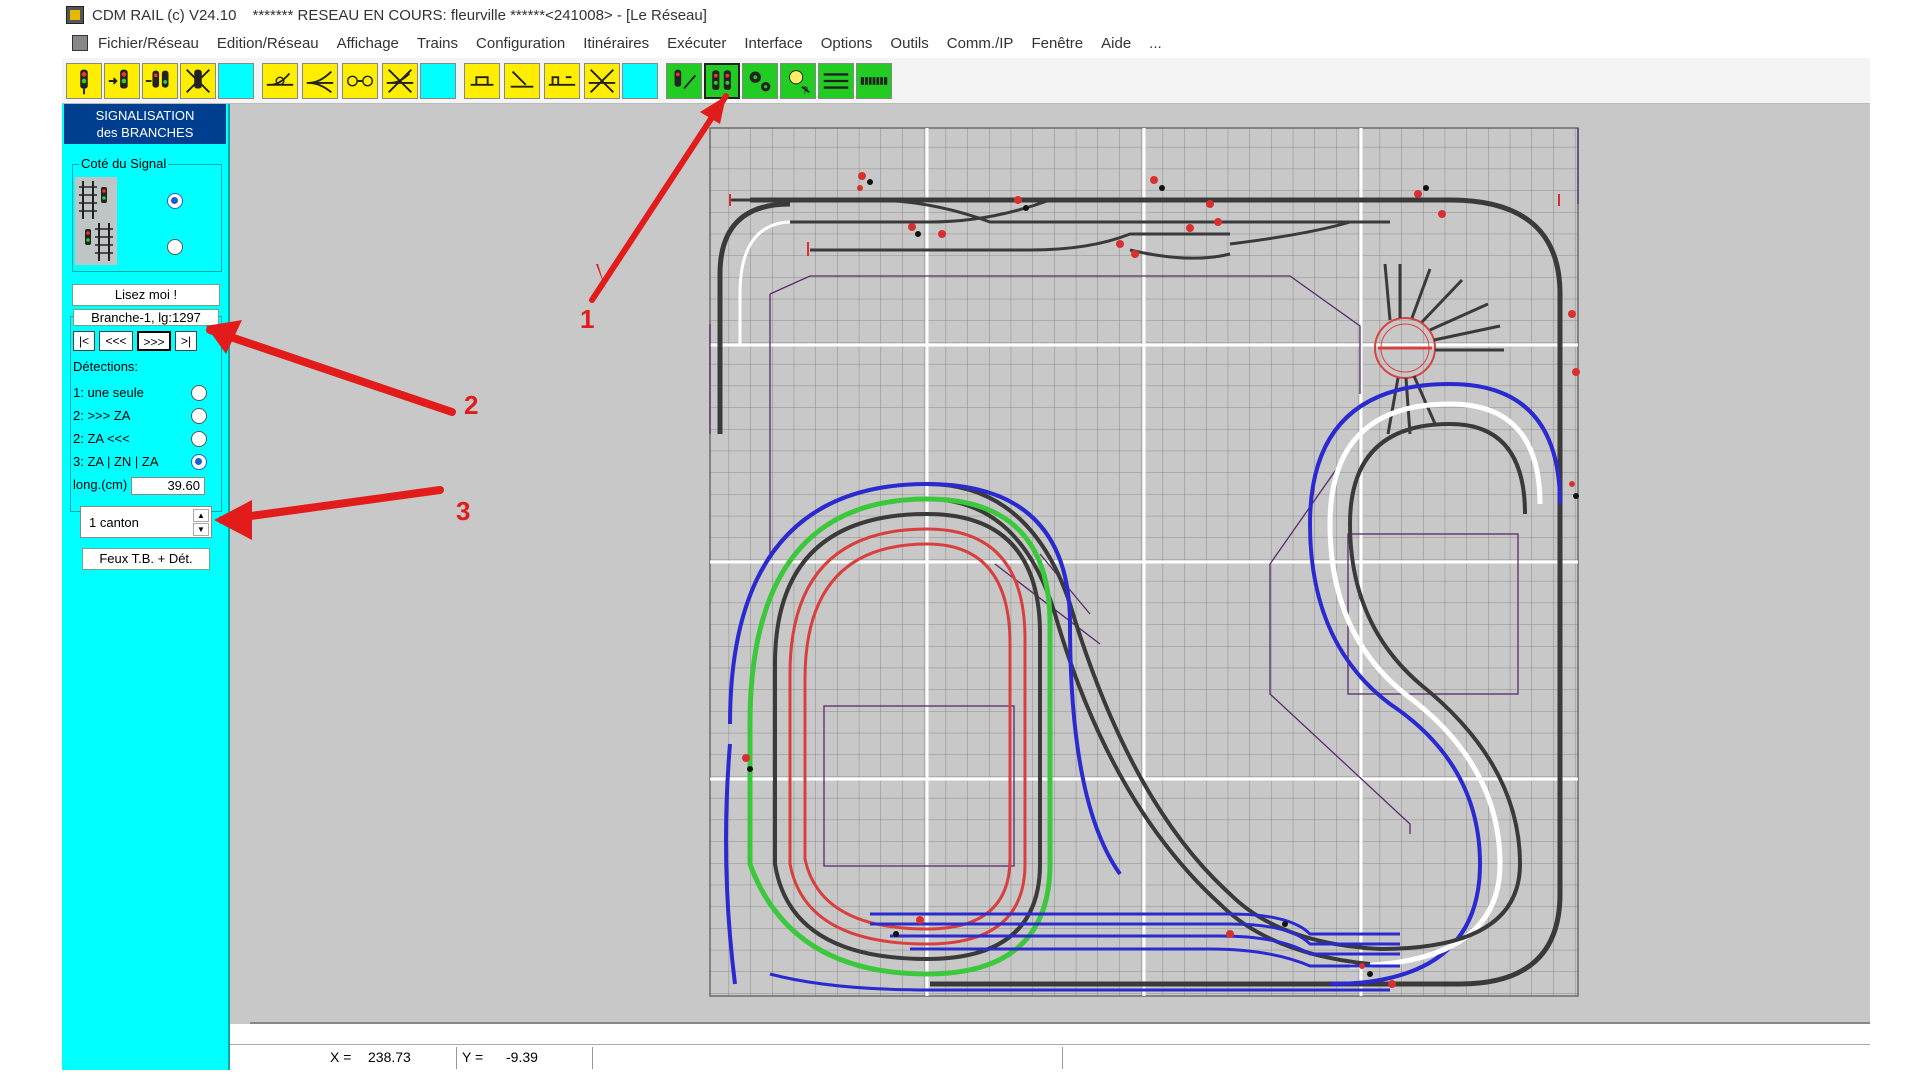 Image resolution: width=1920 pixels, height=1080 pixels. I want to click on panel-title-line2: des BRANCHES, so click(145, 132).